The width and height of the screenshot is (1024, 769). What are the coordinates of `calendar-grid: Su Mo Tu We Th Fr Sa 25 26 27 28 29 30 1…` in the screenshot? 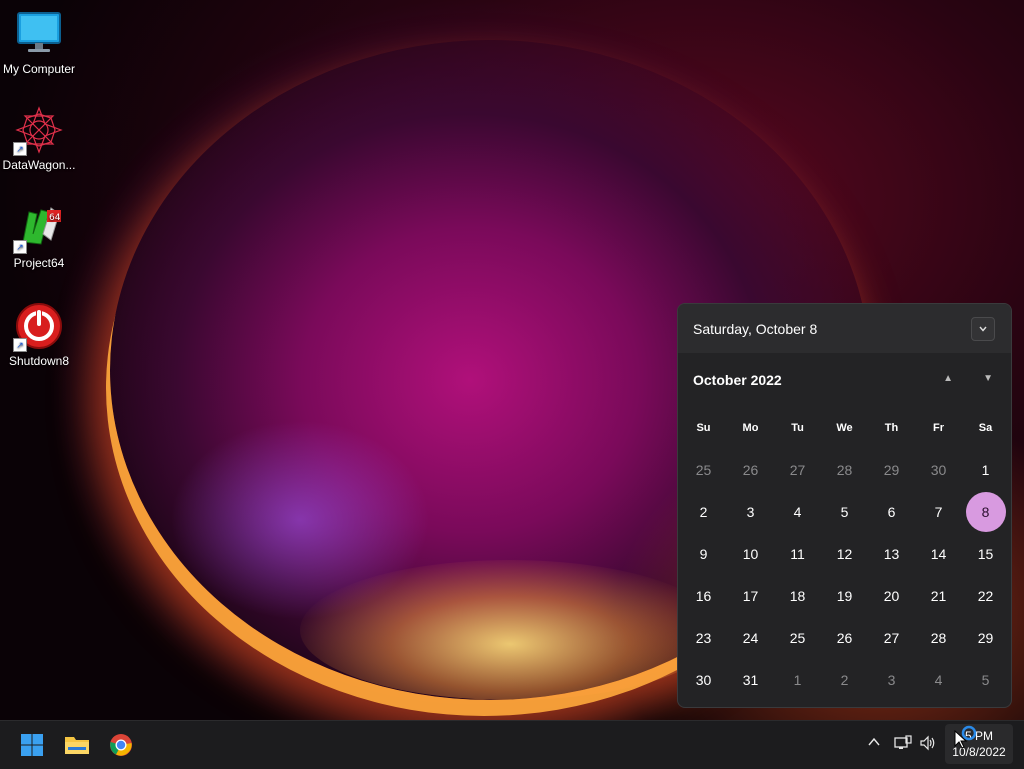 It's located at (845, 554).